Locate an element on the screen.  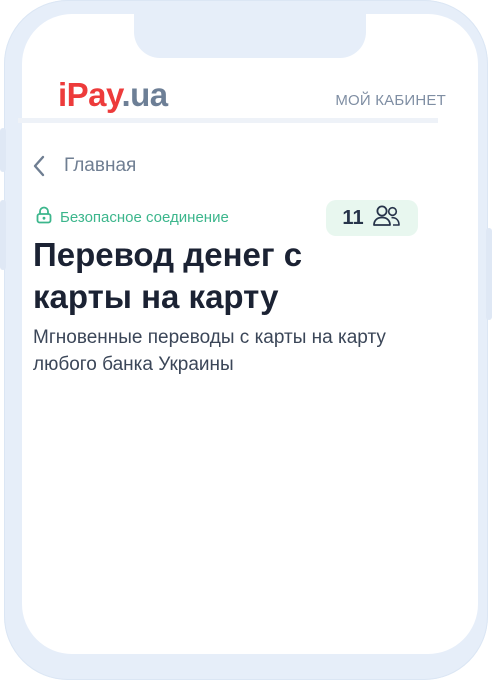
secure-connection-label: Безопасное соединение is located at coordinates (144, 217).